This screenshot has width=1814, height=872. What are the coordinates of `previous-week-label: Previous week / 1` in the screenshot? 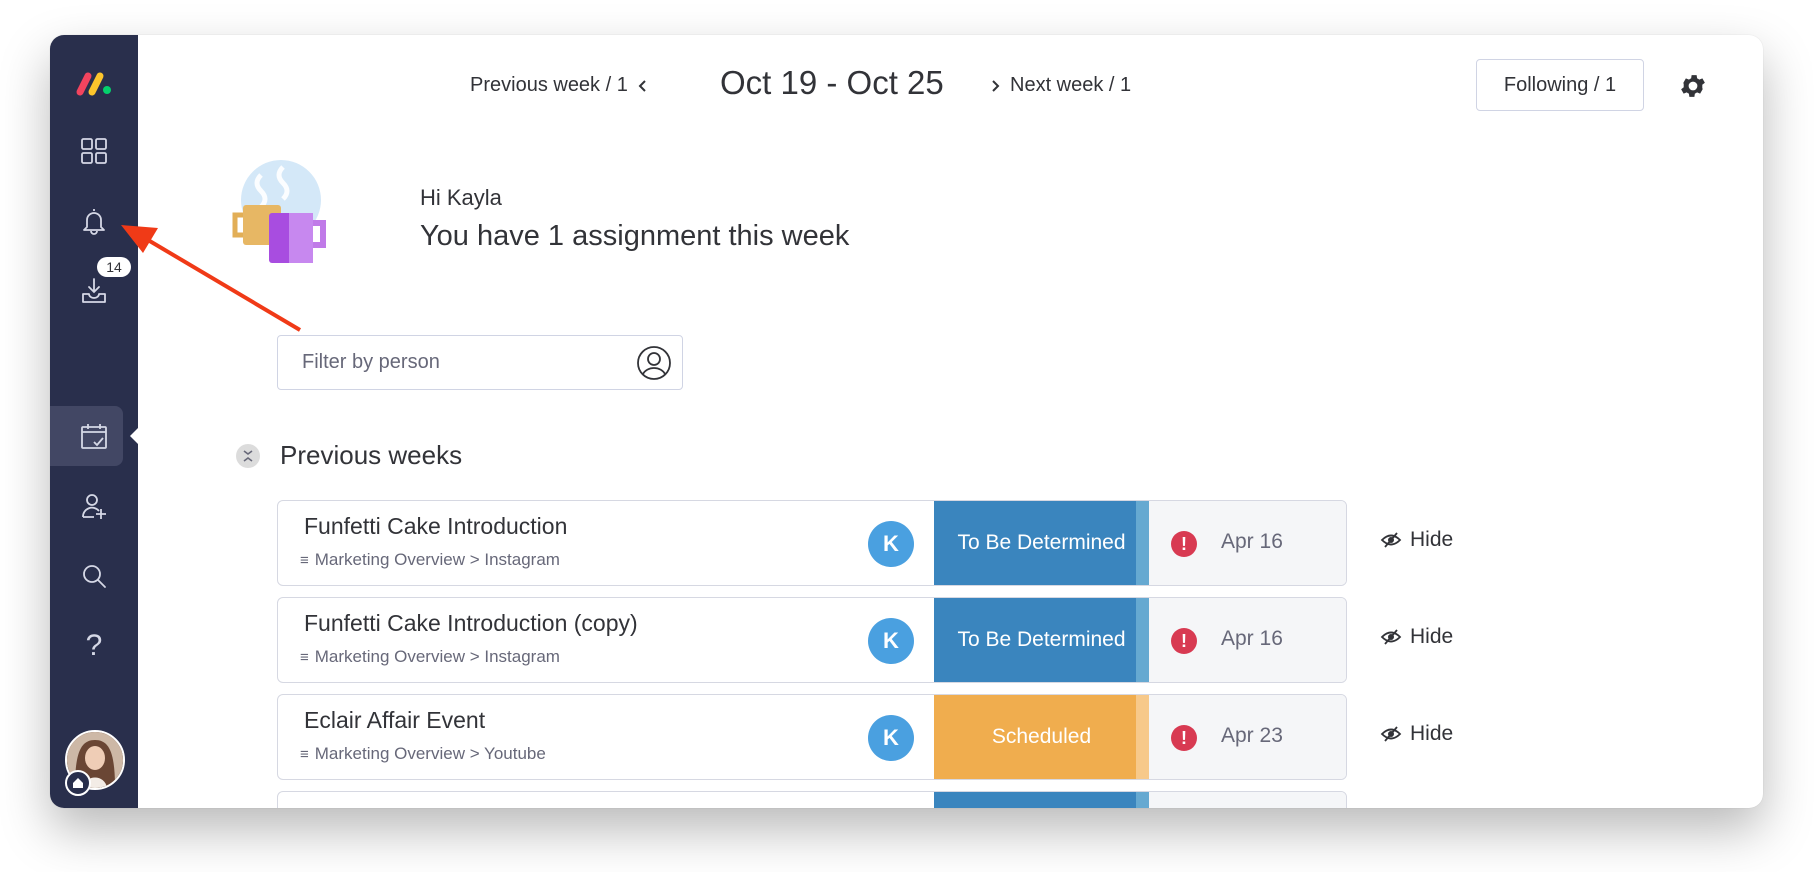 It's located at (549, 85).